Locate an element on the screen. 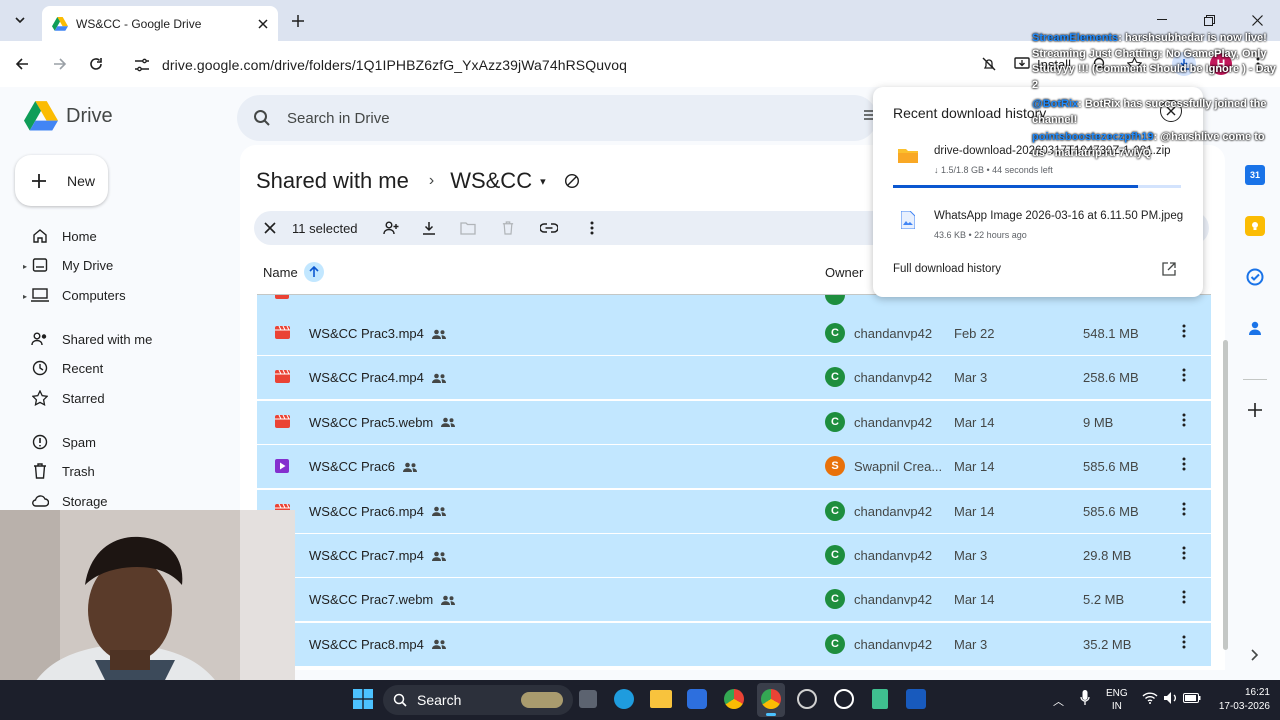  nav-computers: Computers is located at coordinates (78, 295).